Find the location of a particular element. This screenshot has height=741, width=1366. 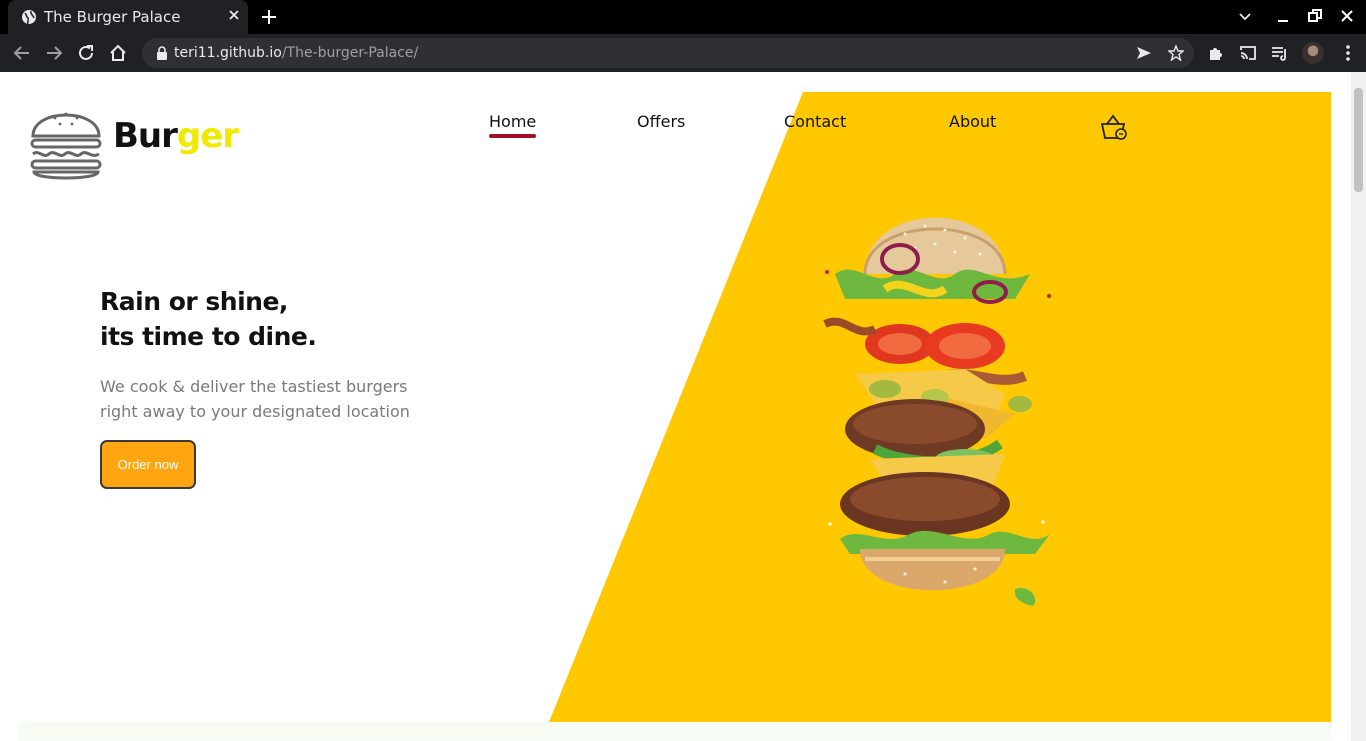

bookmark-star-icon is located at coordinates (1176, 53).